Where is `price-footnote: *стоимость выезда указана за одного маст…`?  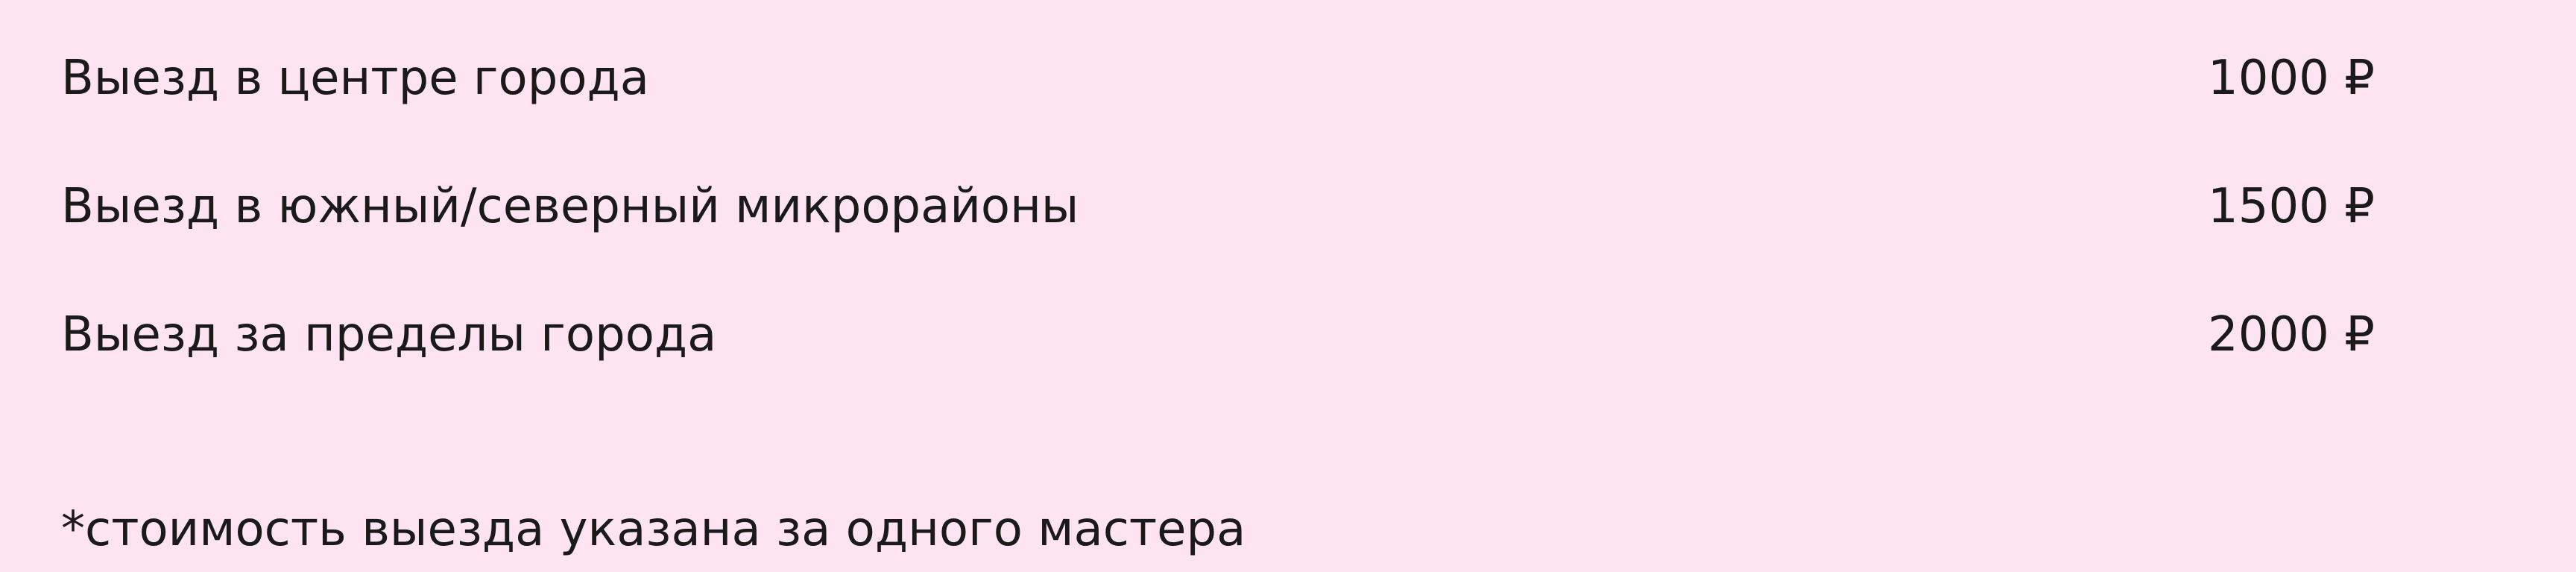
price-footnote: *стоимость выезда указана за одного маст… is located at coordinates (653, 529).